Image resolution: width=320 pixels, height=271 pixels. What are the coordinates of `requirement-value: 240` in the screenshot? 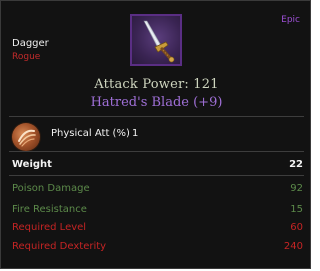 It's located at (293, 246).